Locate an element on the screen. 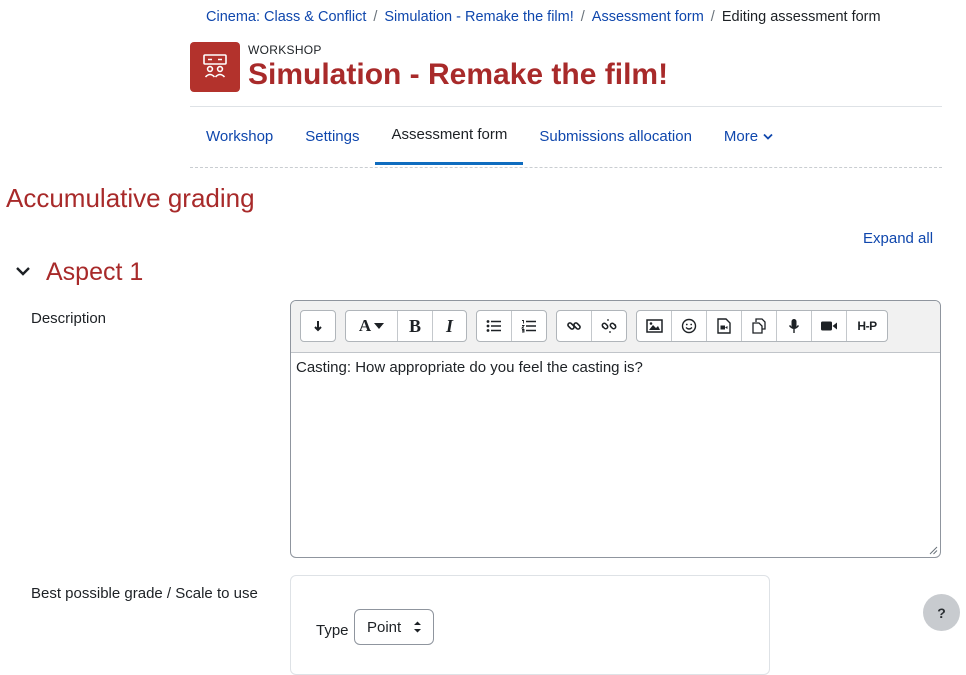 Image resolution: width=966 pixels, height=675 pixels. tab-assessment-form: Assessment form is located at coordinates (449, 136).